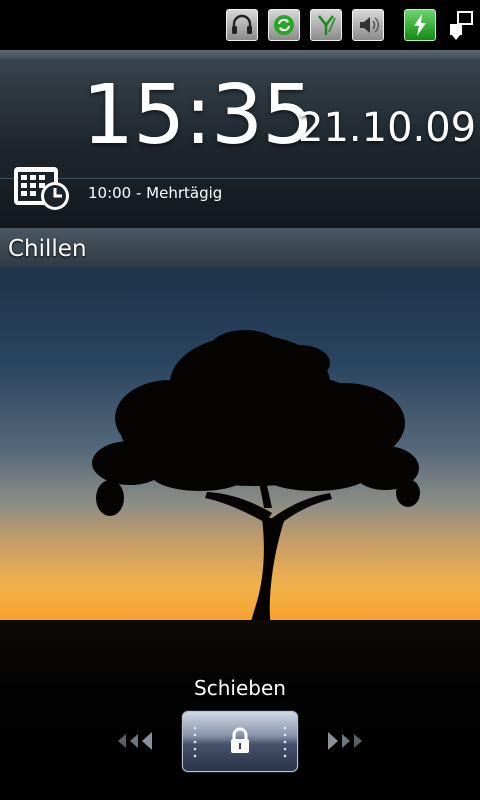 This screenshot has height=800, width=480. What do you see at coordinates (462, 25) in the screenshot?
I see `connection-icon` at bounding box center [462, 25].